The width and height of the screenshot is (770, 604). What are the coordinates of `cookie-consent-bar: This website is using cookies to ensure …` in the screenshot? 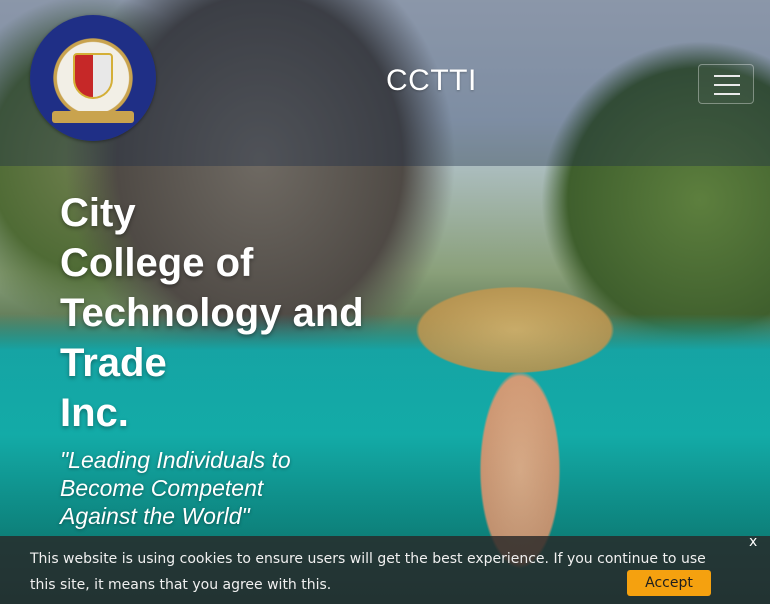 It's located at (385, 569).